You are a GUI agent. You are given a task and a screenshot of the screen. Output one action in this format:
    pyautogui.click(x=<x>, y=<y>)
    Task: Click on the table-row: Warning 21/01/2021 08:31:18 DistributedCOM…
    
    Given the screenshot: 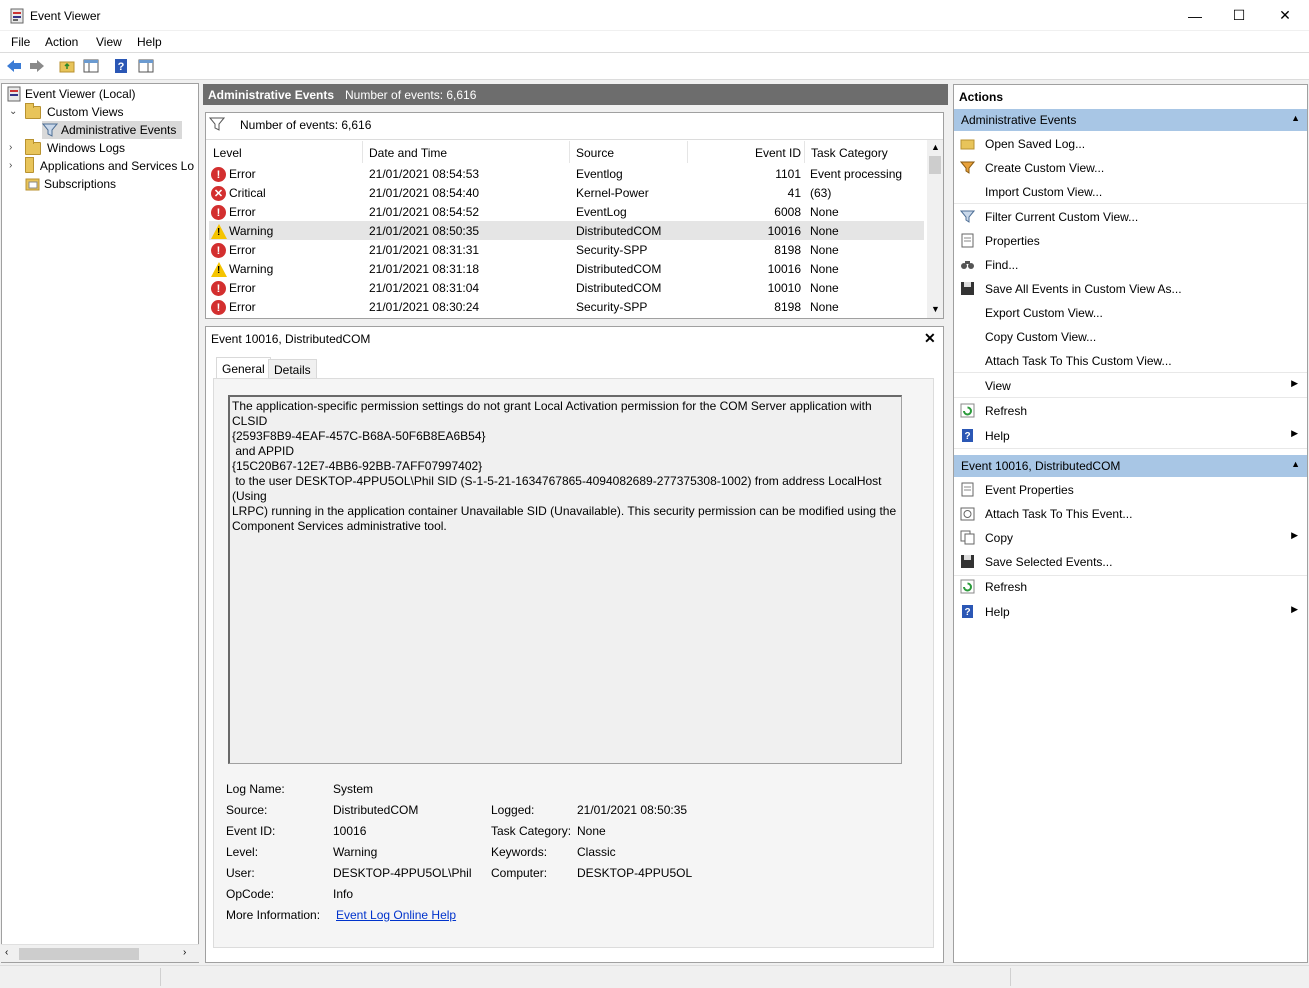 What is the action you would take?
    pyautogui.click(x=566, y=268)
    